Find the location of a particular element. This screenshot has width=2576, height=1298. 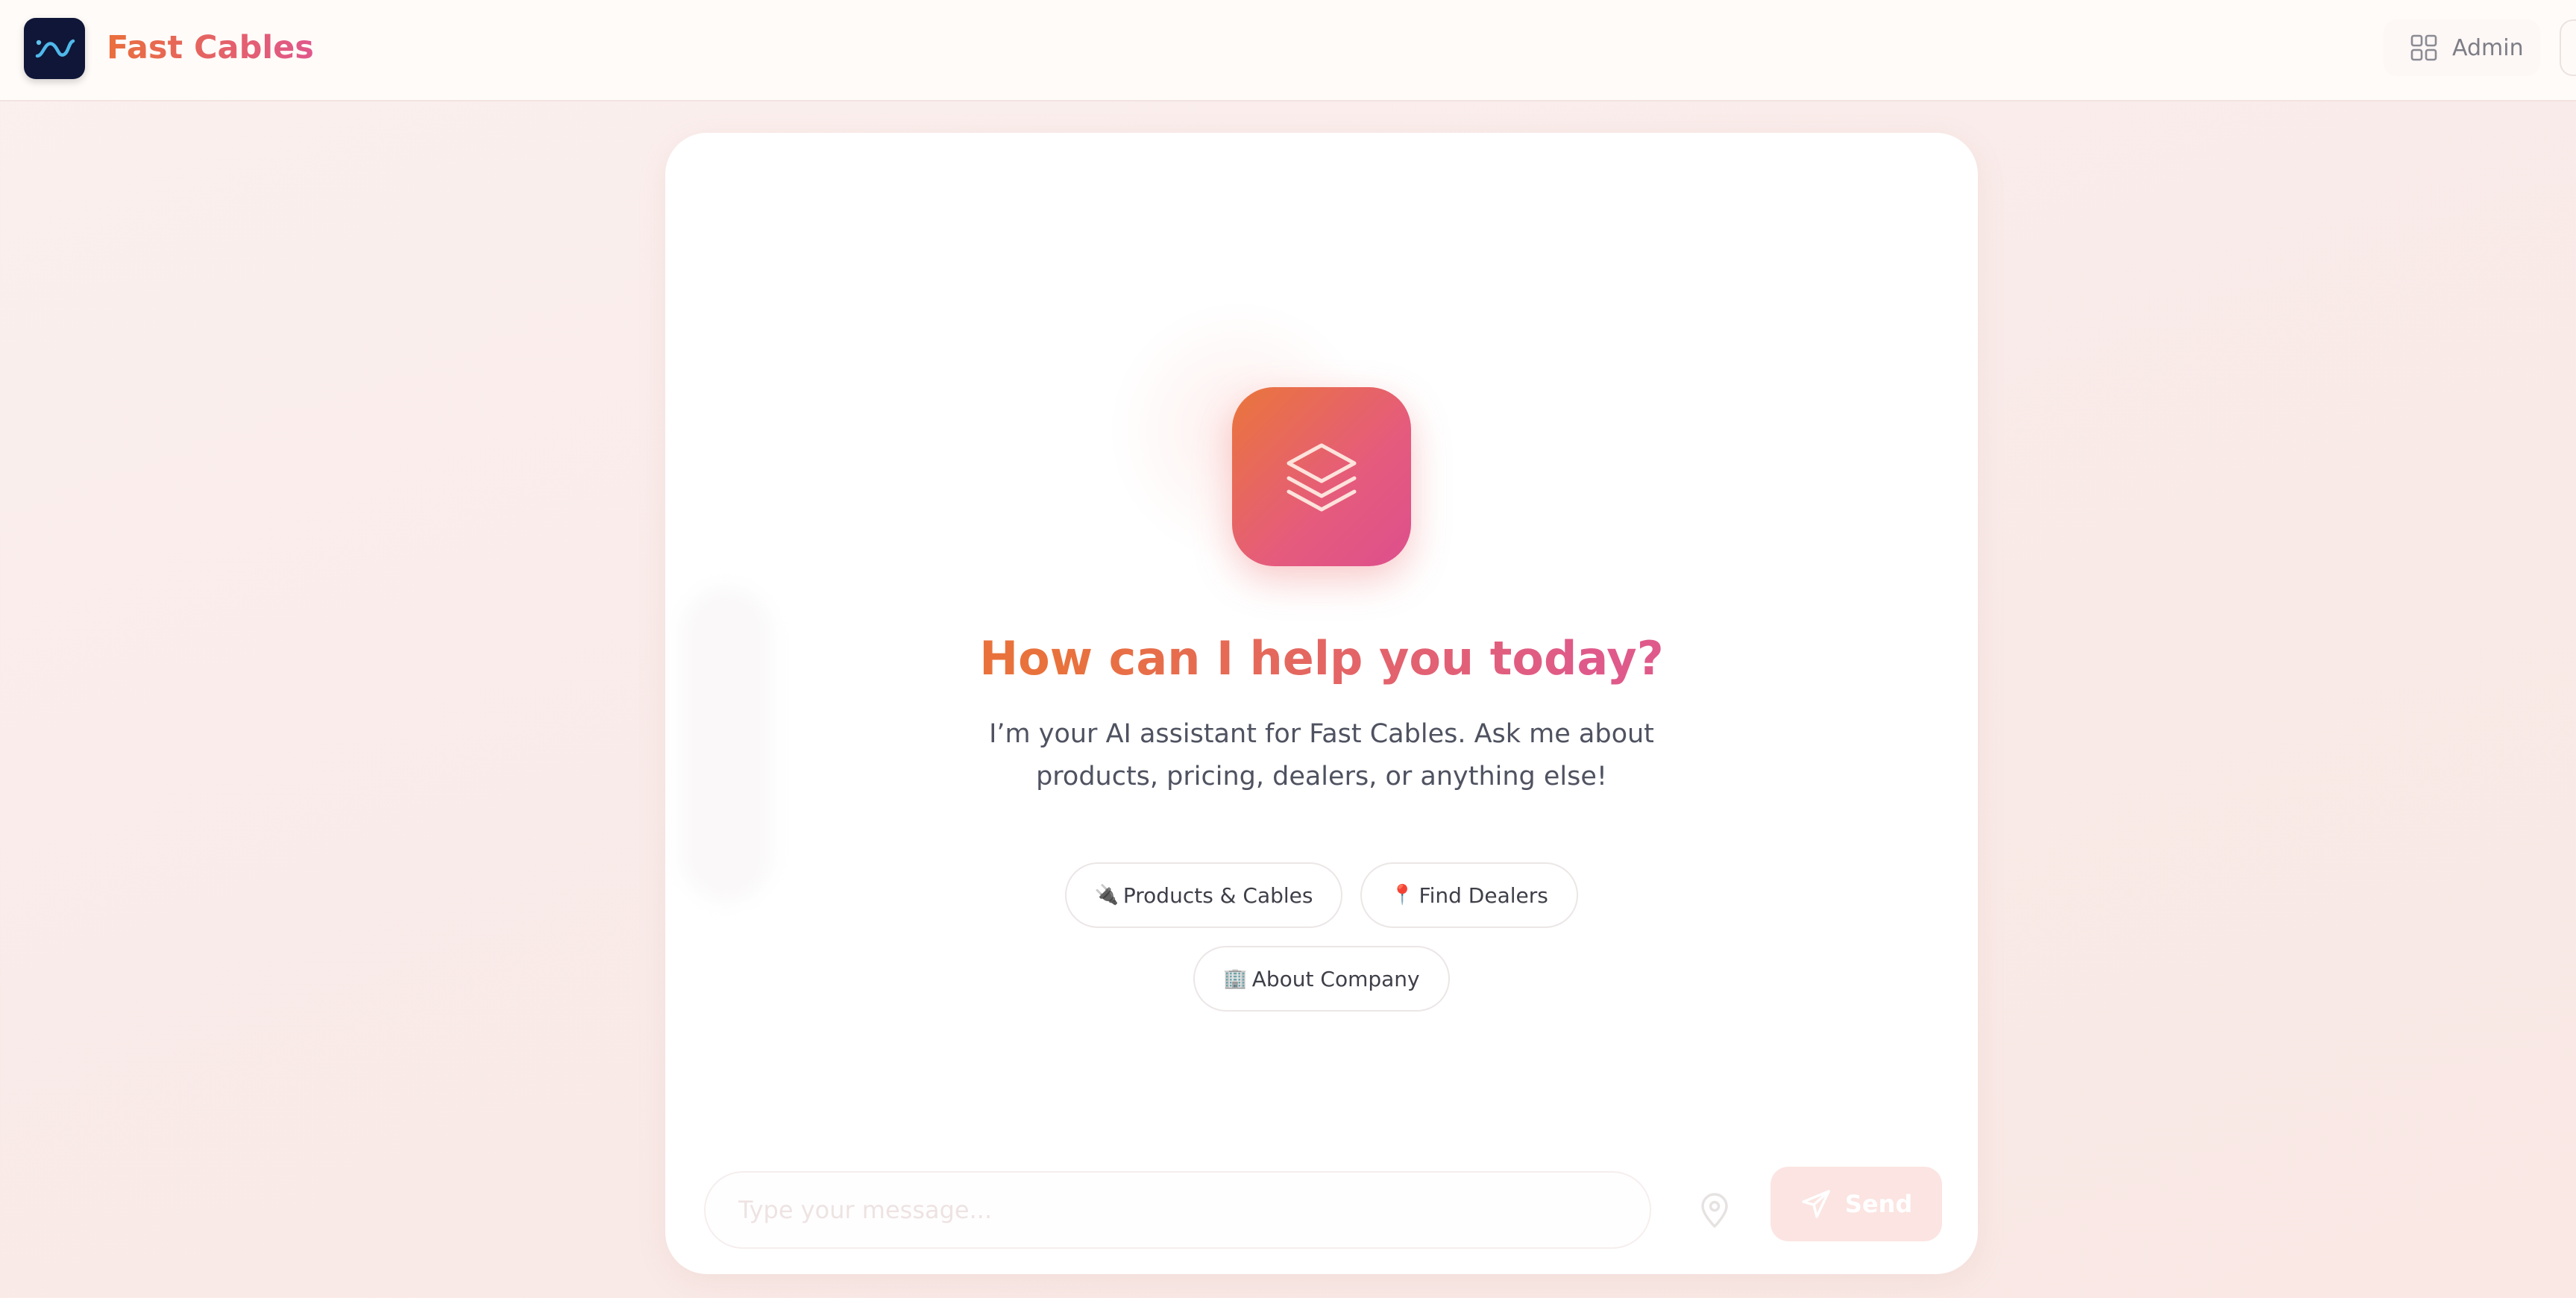

pin-icon: 📍 is located at coordinates (1403, 895).